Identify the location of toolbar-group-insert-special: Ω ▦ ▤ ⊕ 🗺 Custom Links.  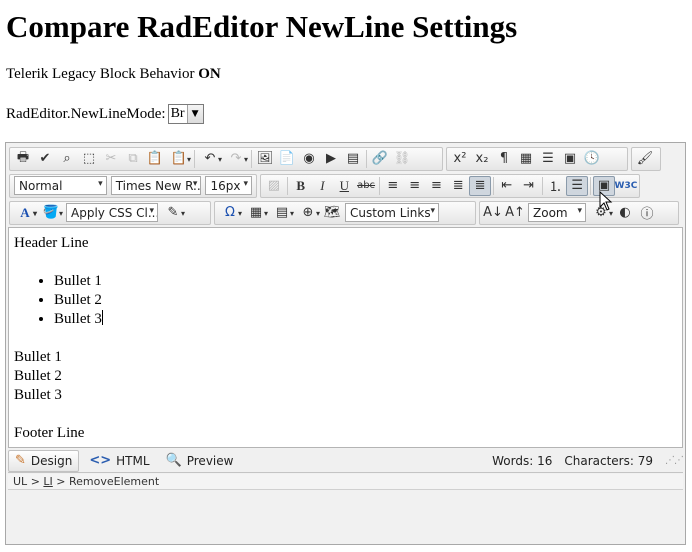
(345, 212).